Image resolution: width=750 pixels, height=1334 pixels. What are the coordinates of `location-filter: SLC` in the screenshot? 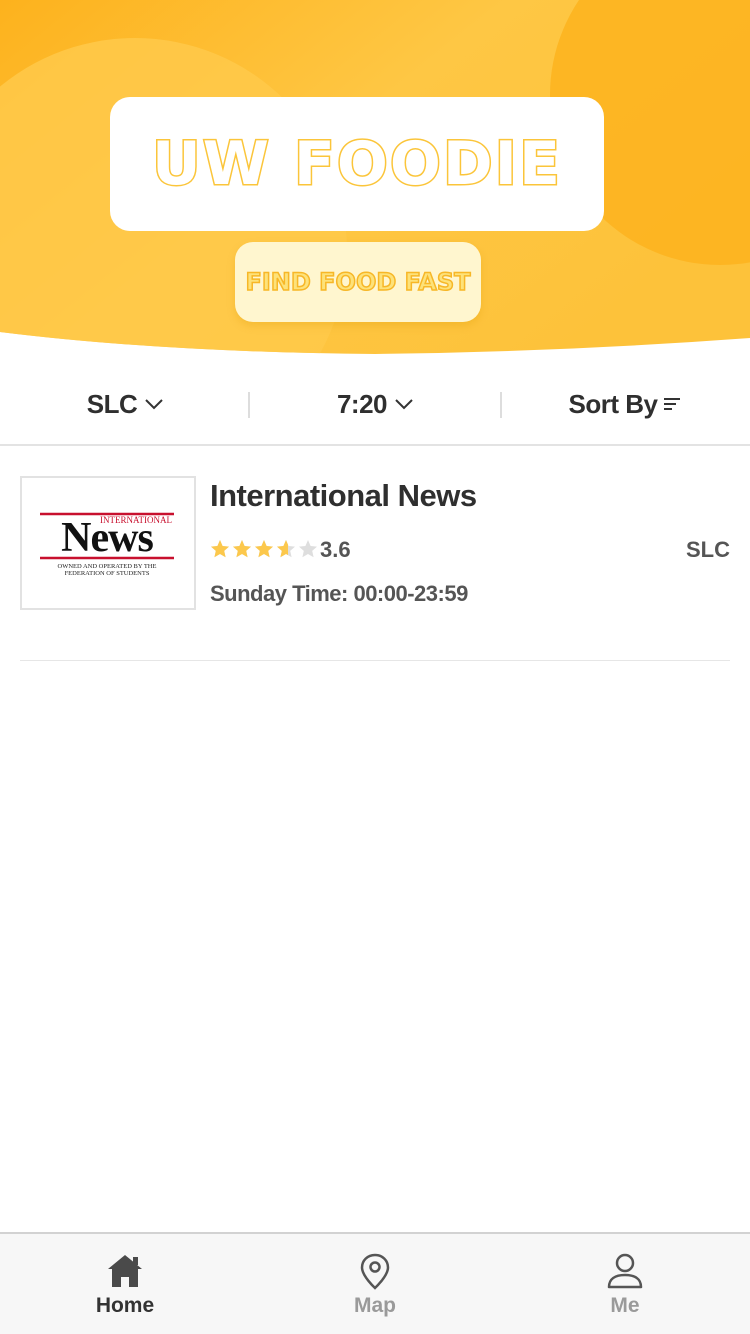 It's located at (125, 404).